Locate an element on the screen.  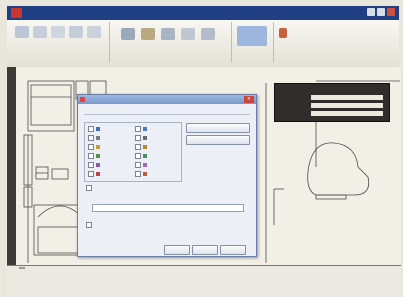
cancel-button is located at coordinates (205, 250).